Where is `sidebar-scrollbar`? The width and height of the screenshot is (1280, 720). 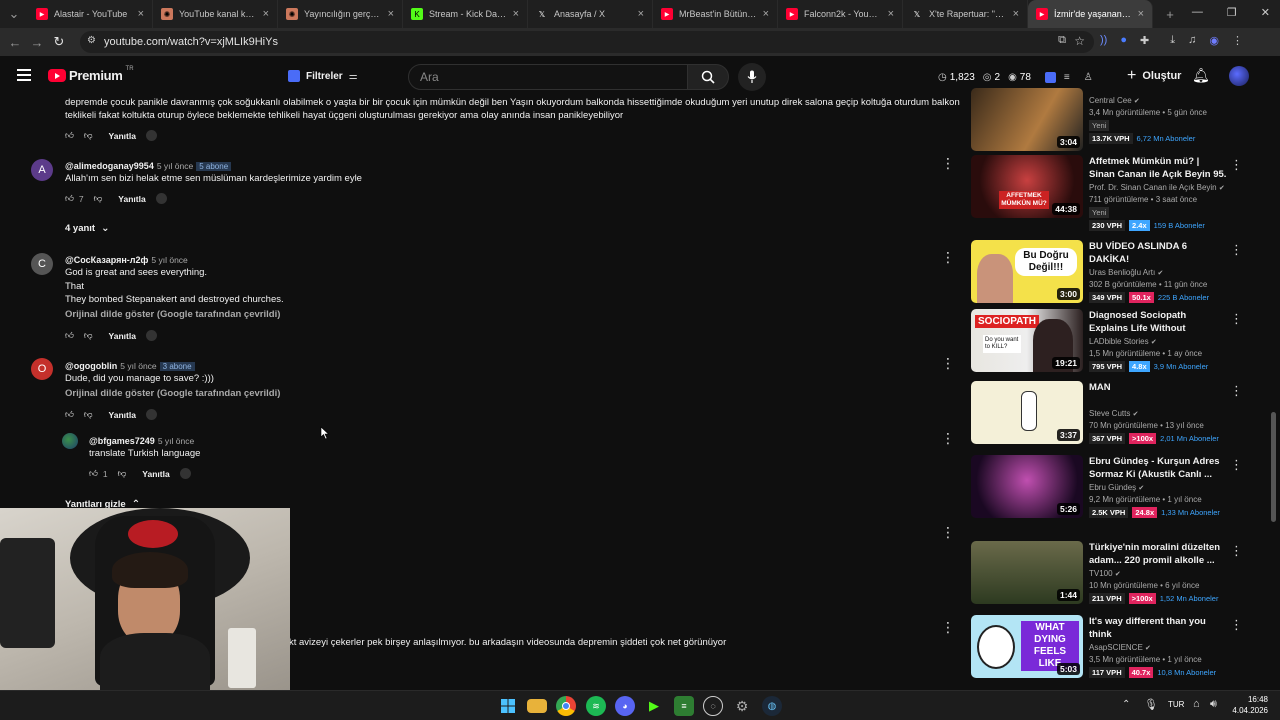 sidebar-scrollbar is located at coordinates (1273, 467).